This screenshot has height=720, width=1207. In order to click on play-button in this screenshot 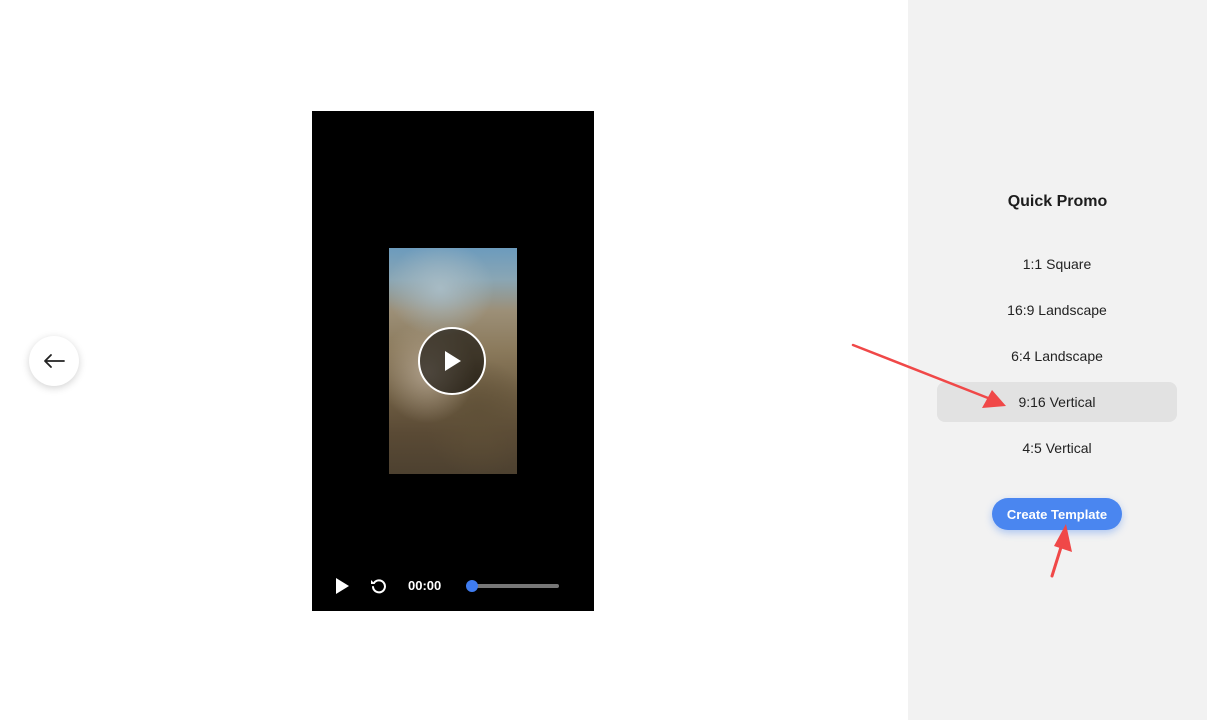, I will do `click(342, 586)`.